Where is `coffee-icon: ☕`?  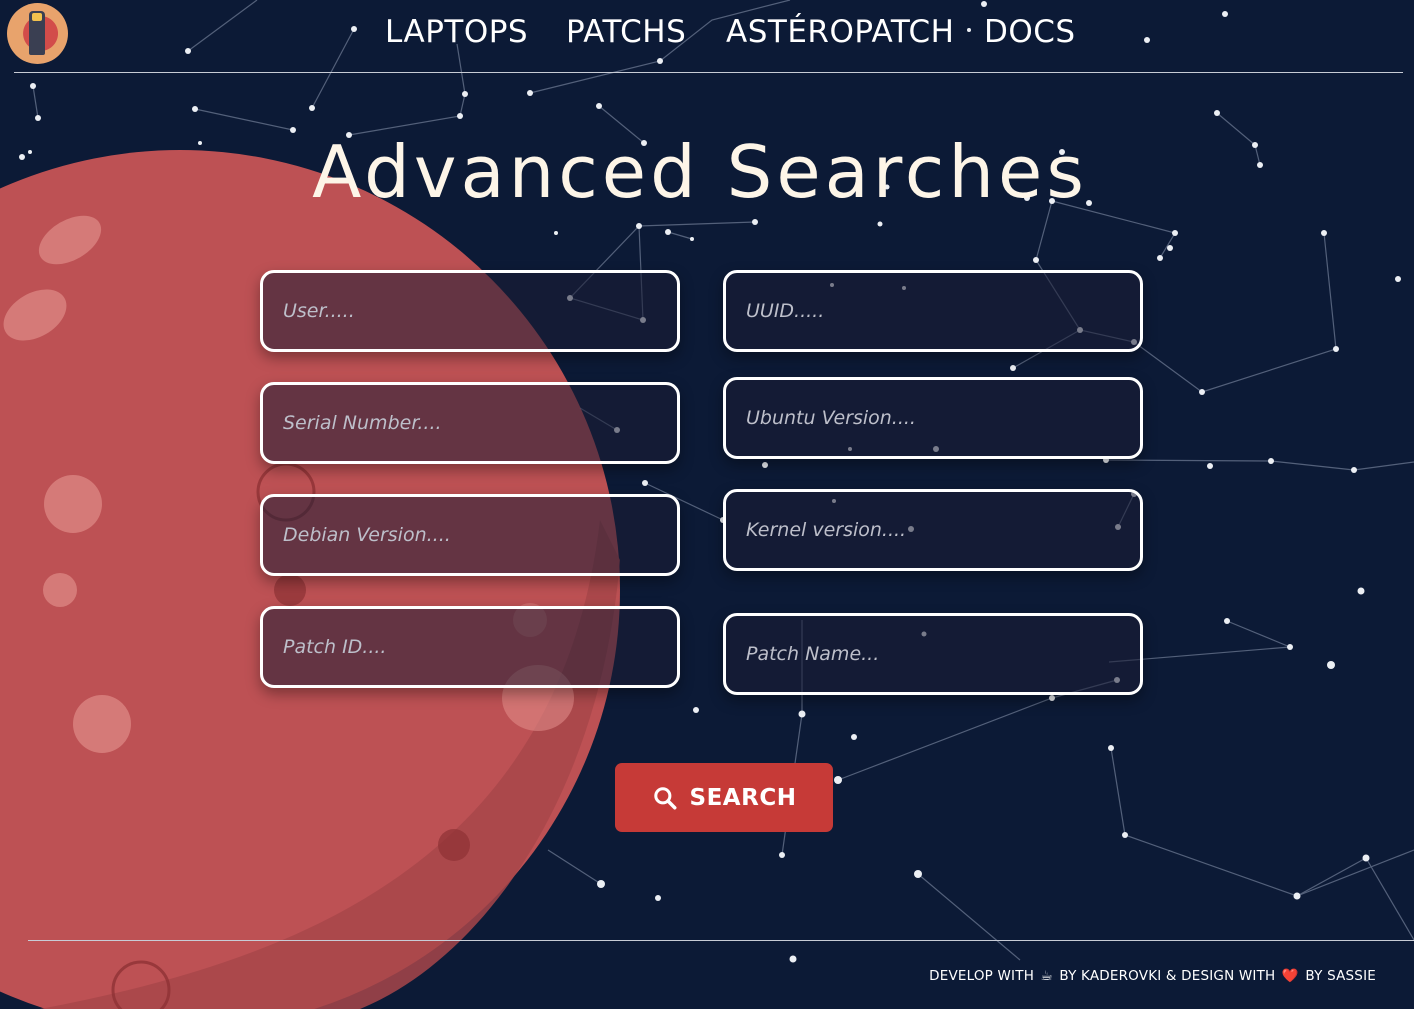 coffee-icon: ☕ is located at coordinates (1046, 976).